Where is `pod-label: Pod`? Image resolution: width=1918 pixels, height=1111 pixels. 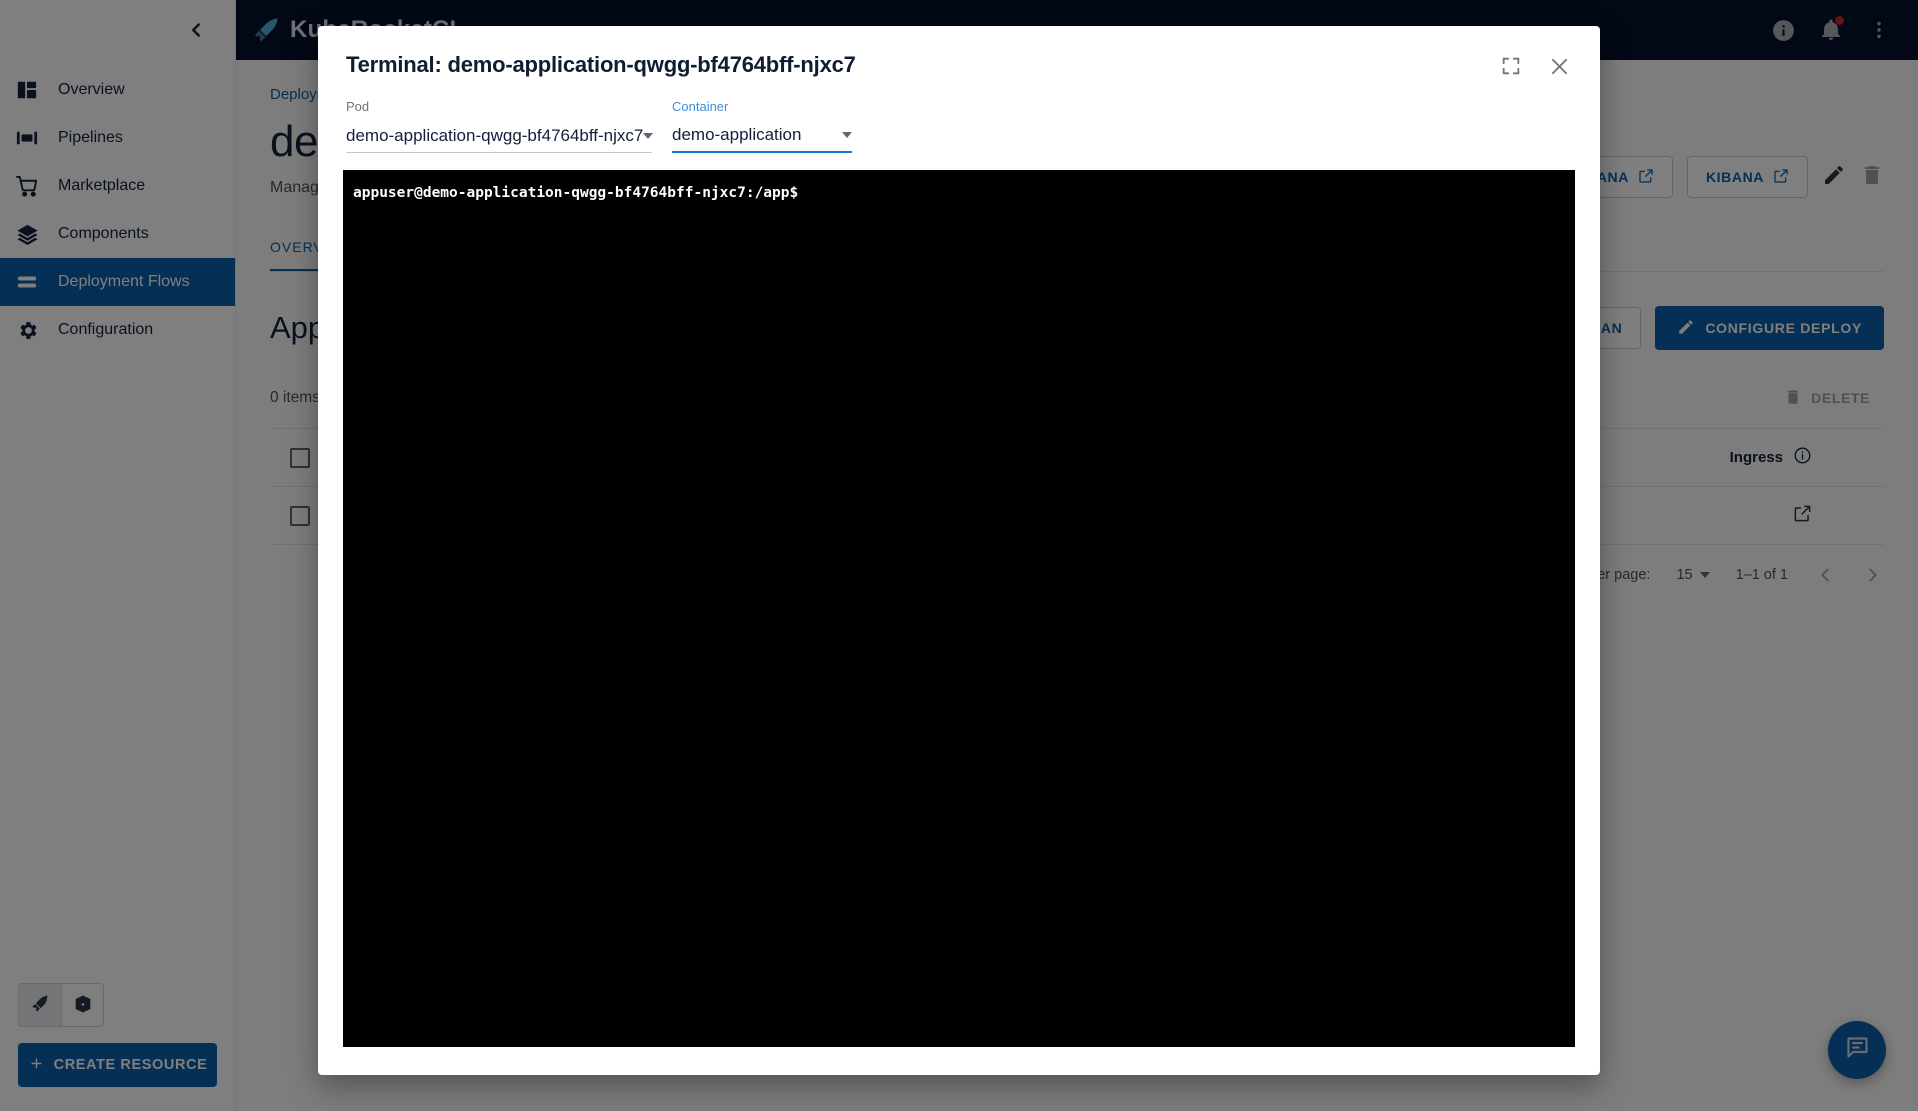 pod-label: Pod is located at coordinates (358, 106).